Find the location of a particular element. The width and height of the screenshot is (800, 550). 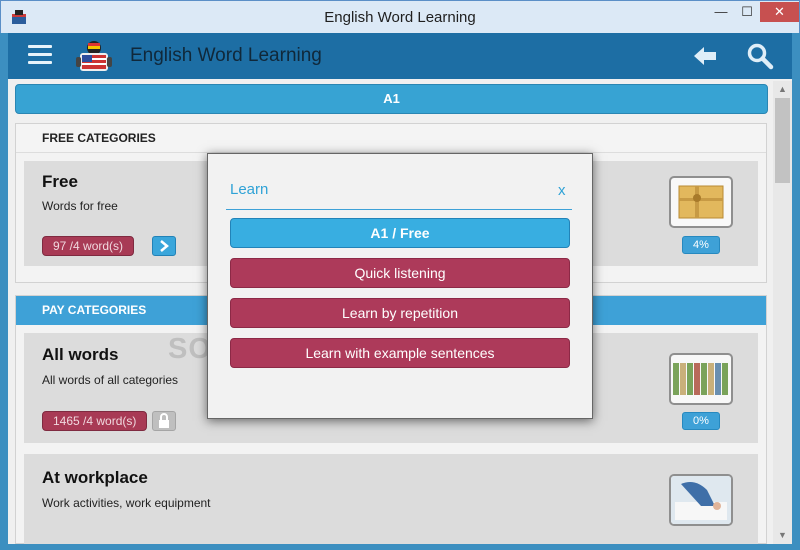

card-title: All words is located at coordinates (80, 354).